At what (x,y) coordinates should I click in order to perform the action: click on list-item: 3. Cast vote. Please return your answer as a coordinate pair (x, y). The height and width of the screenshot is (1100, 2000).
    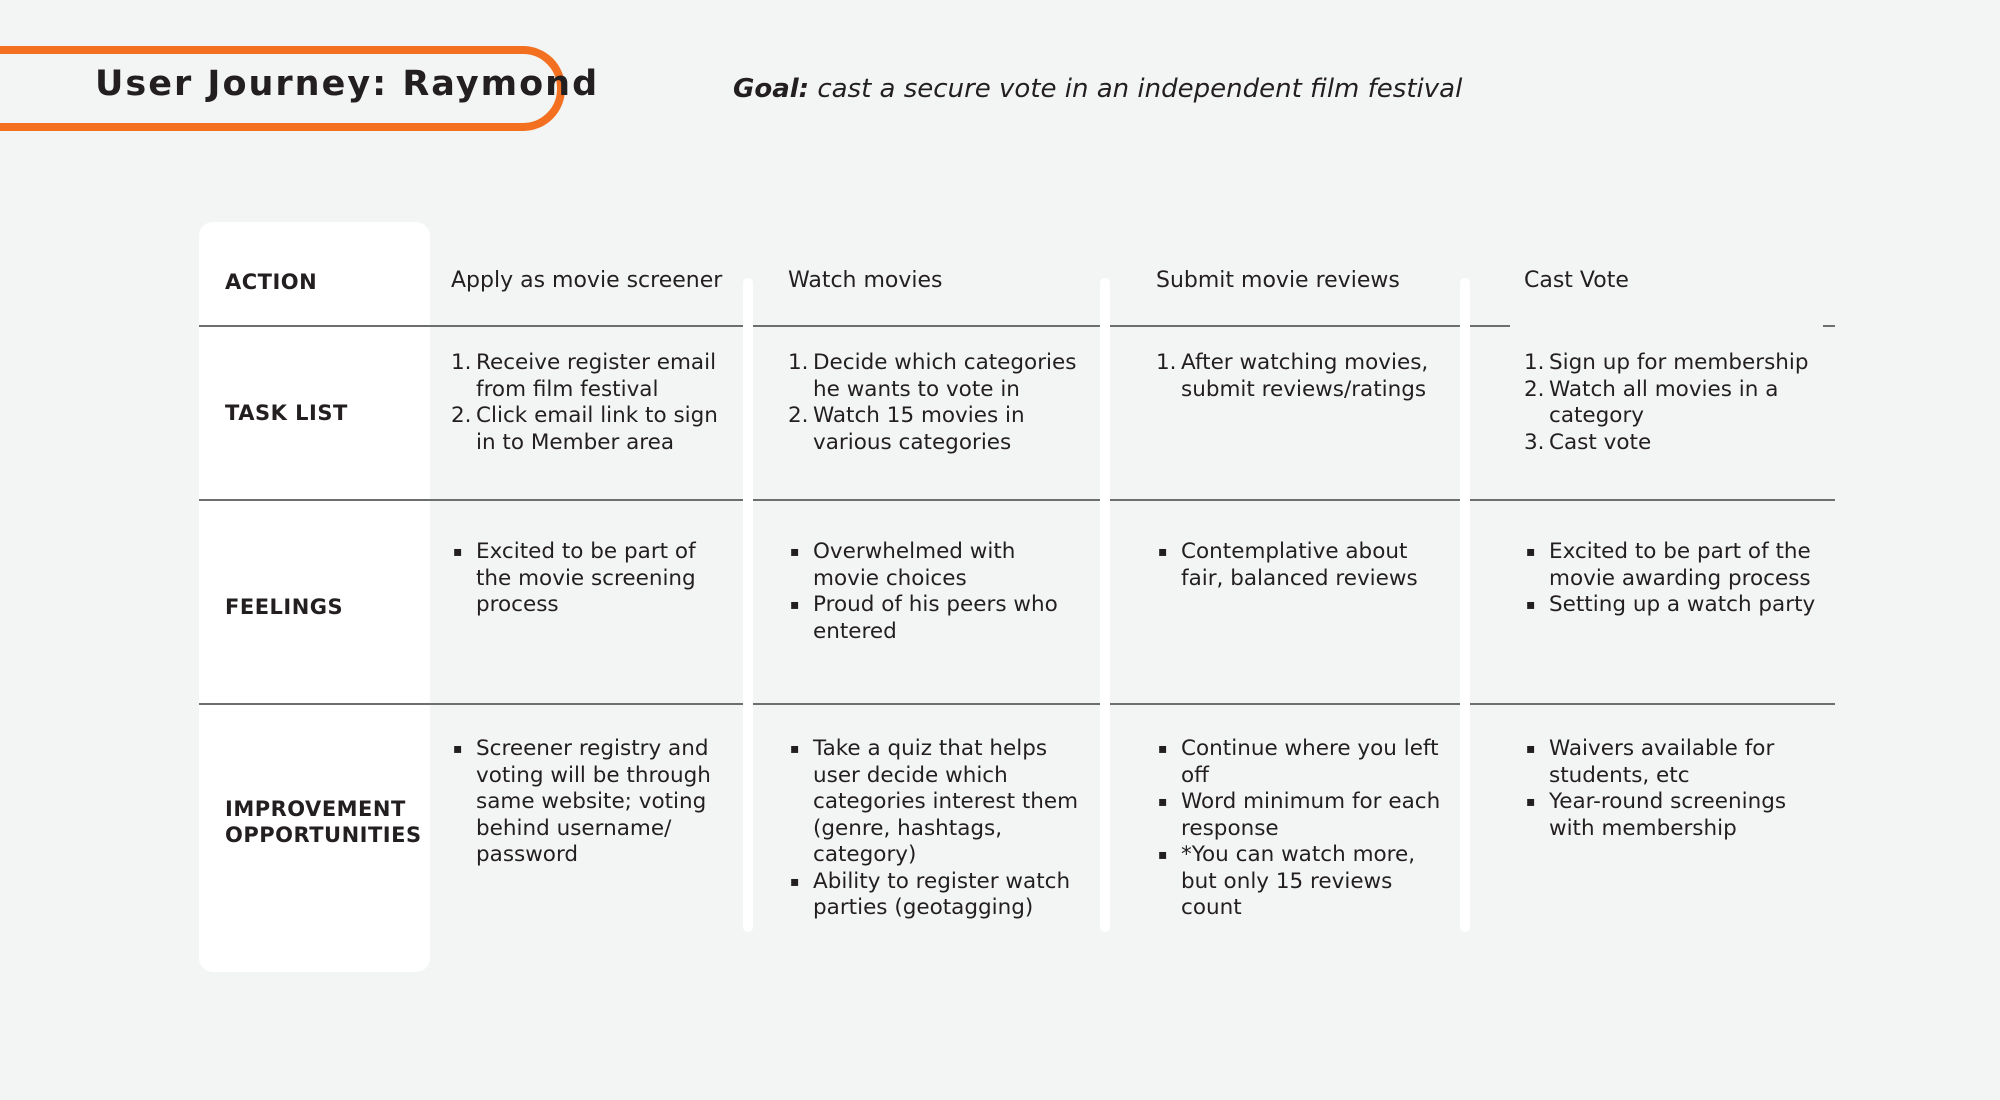
    Looking at the image, I should click on (1674, 443).